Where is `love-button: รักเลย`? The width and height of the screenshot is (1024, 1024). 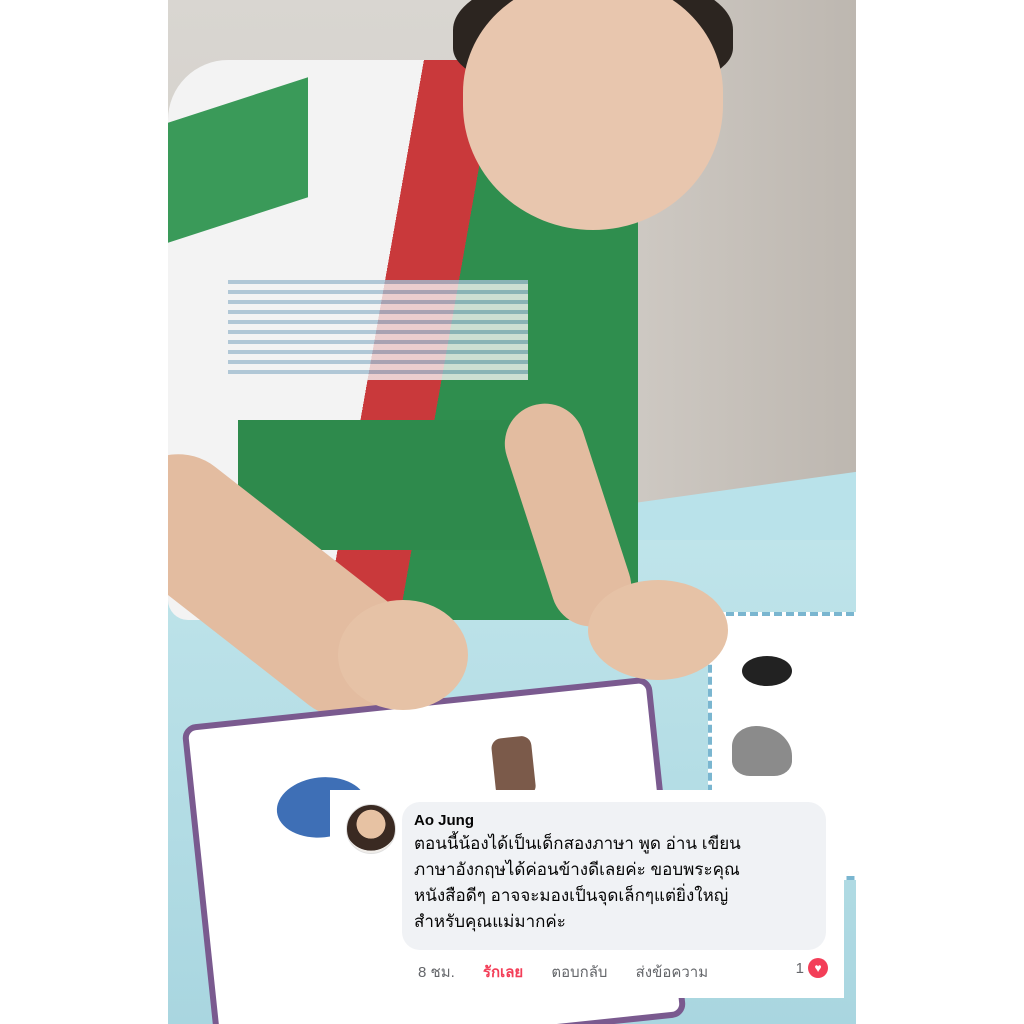
love-button: รักเลย is located at coordinates (503, 972).